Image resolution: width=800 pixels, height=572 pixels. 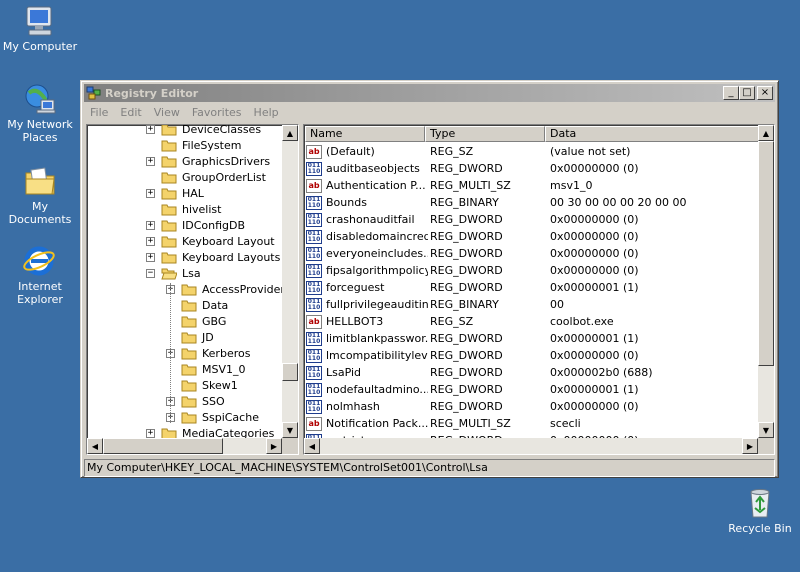 I want to click on list-row: ab Authentication P... REG_MULTI_SZ msv1_0, so click(x=532, y=185).